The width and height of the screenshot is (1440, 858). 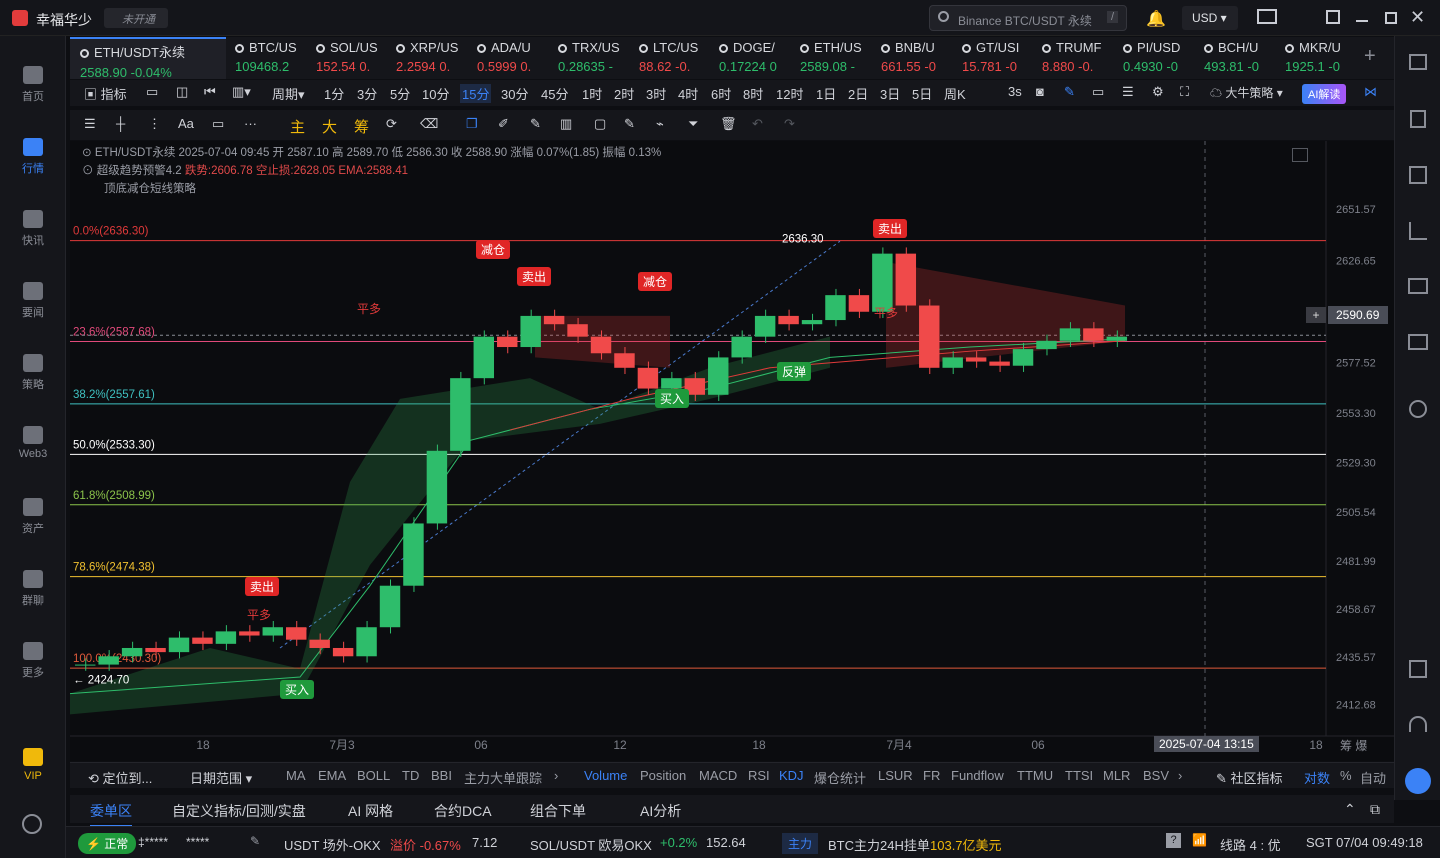 What do you see at coordinates (753, 93) in the screenshot?
I see `period-8h: 8时` at bounding box center [753, 93].